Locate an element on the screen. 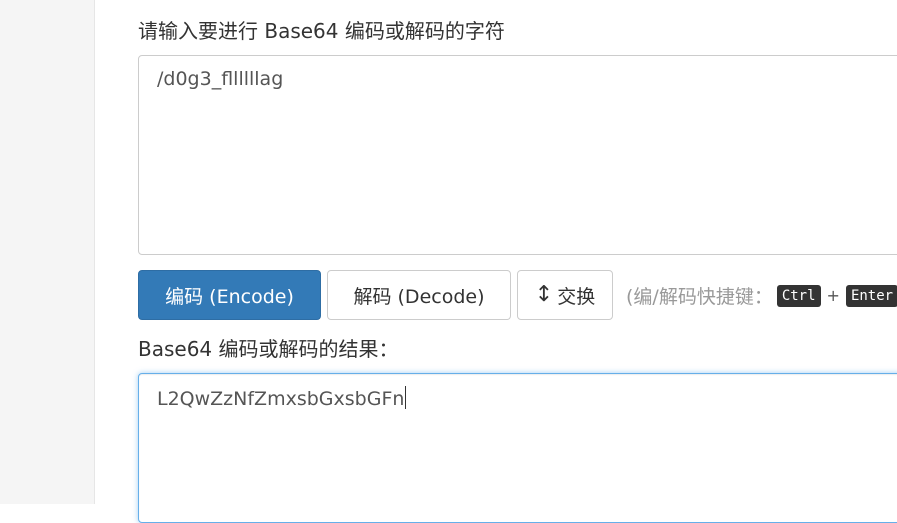  encode-button-label: 编码 (Encode) is located at coordinates (229, 296).